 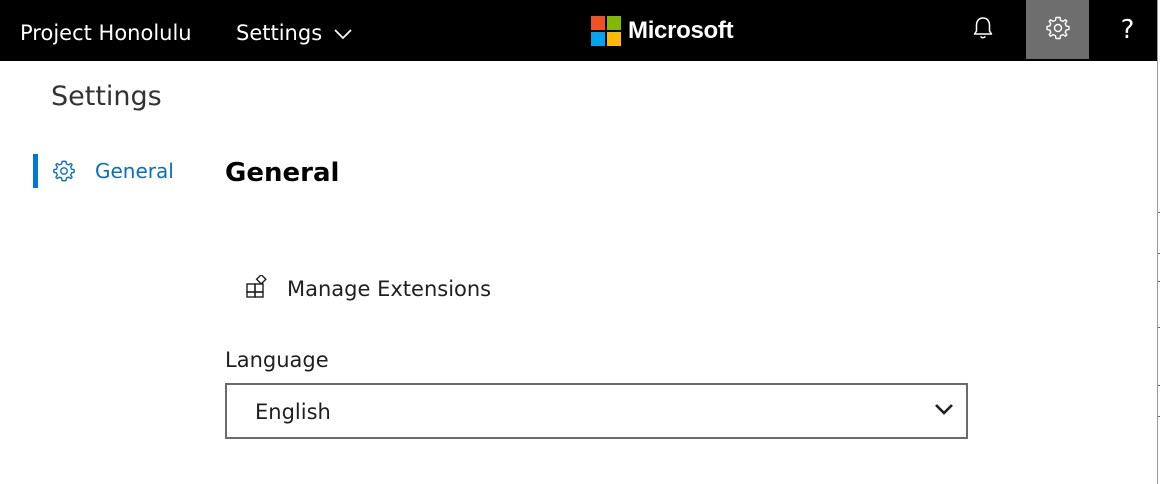 I want to click on selected-indicator, so click(x=35, y=171).